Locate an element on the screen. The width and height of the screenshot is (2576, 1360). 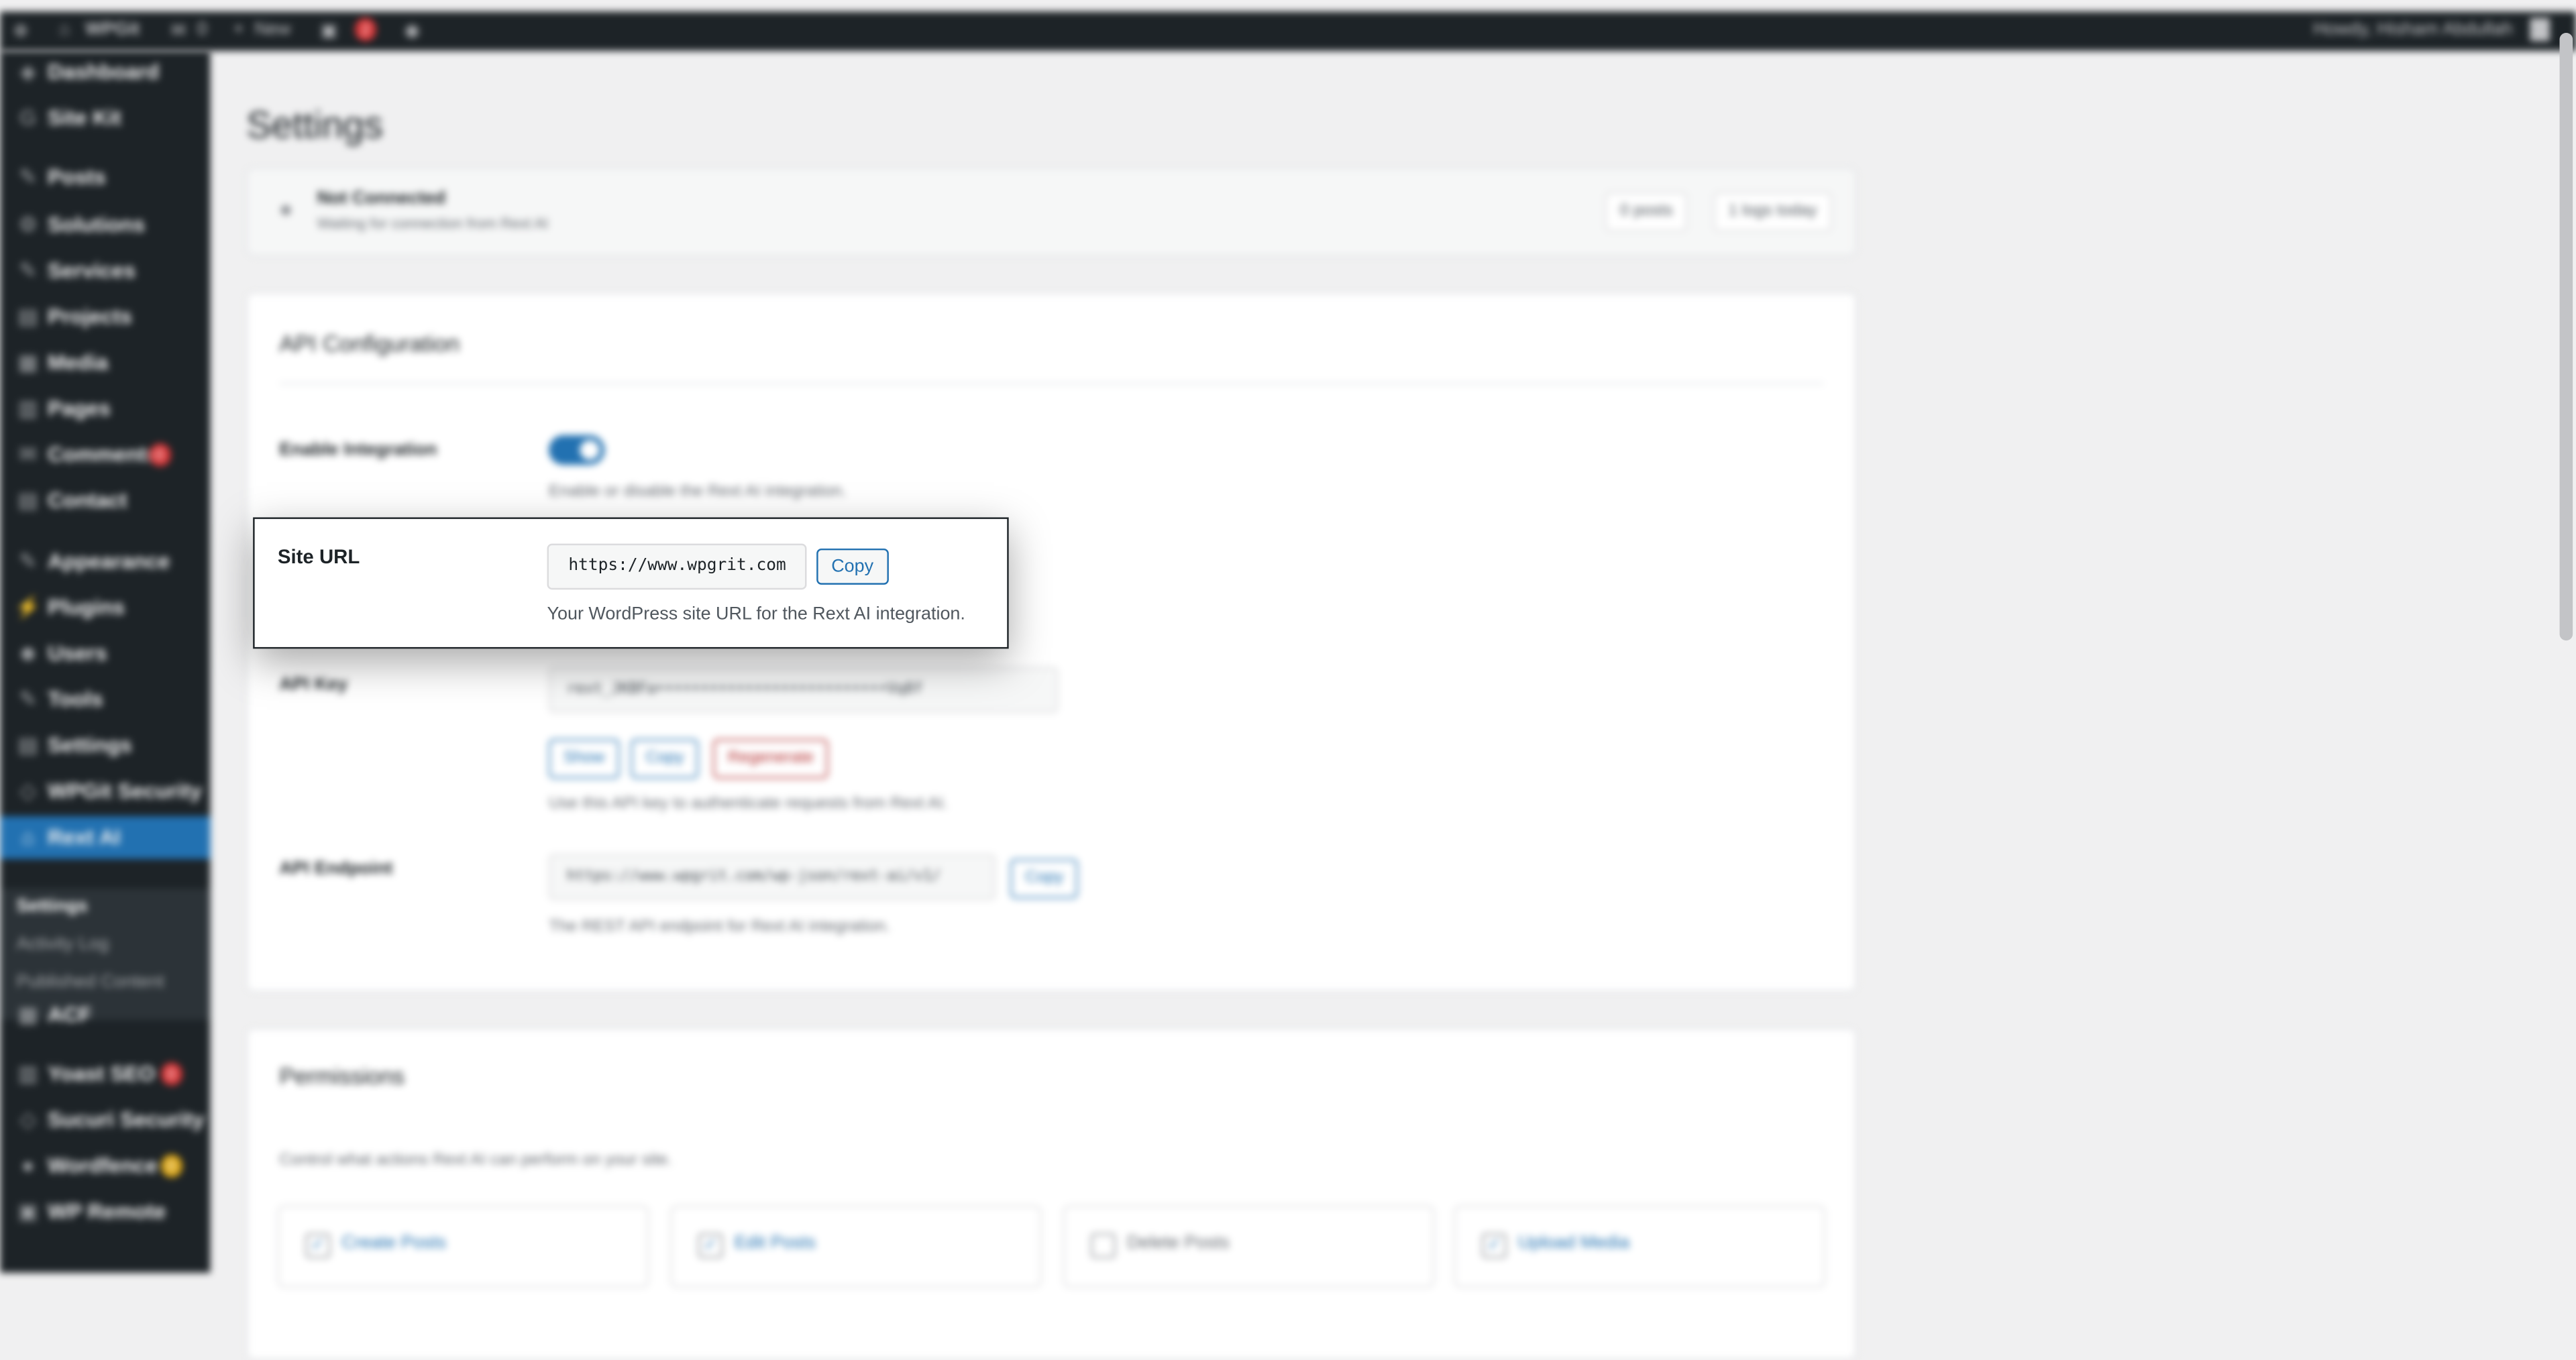
wordfence-icon: ● is located at coordinates (28, 1165).